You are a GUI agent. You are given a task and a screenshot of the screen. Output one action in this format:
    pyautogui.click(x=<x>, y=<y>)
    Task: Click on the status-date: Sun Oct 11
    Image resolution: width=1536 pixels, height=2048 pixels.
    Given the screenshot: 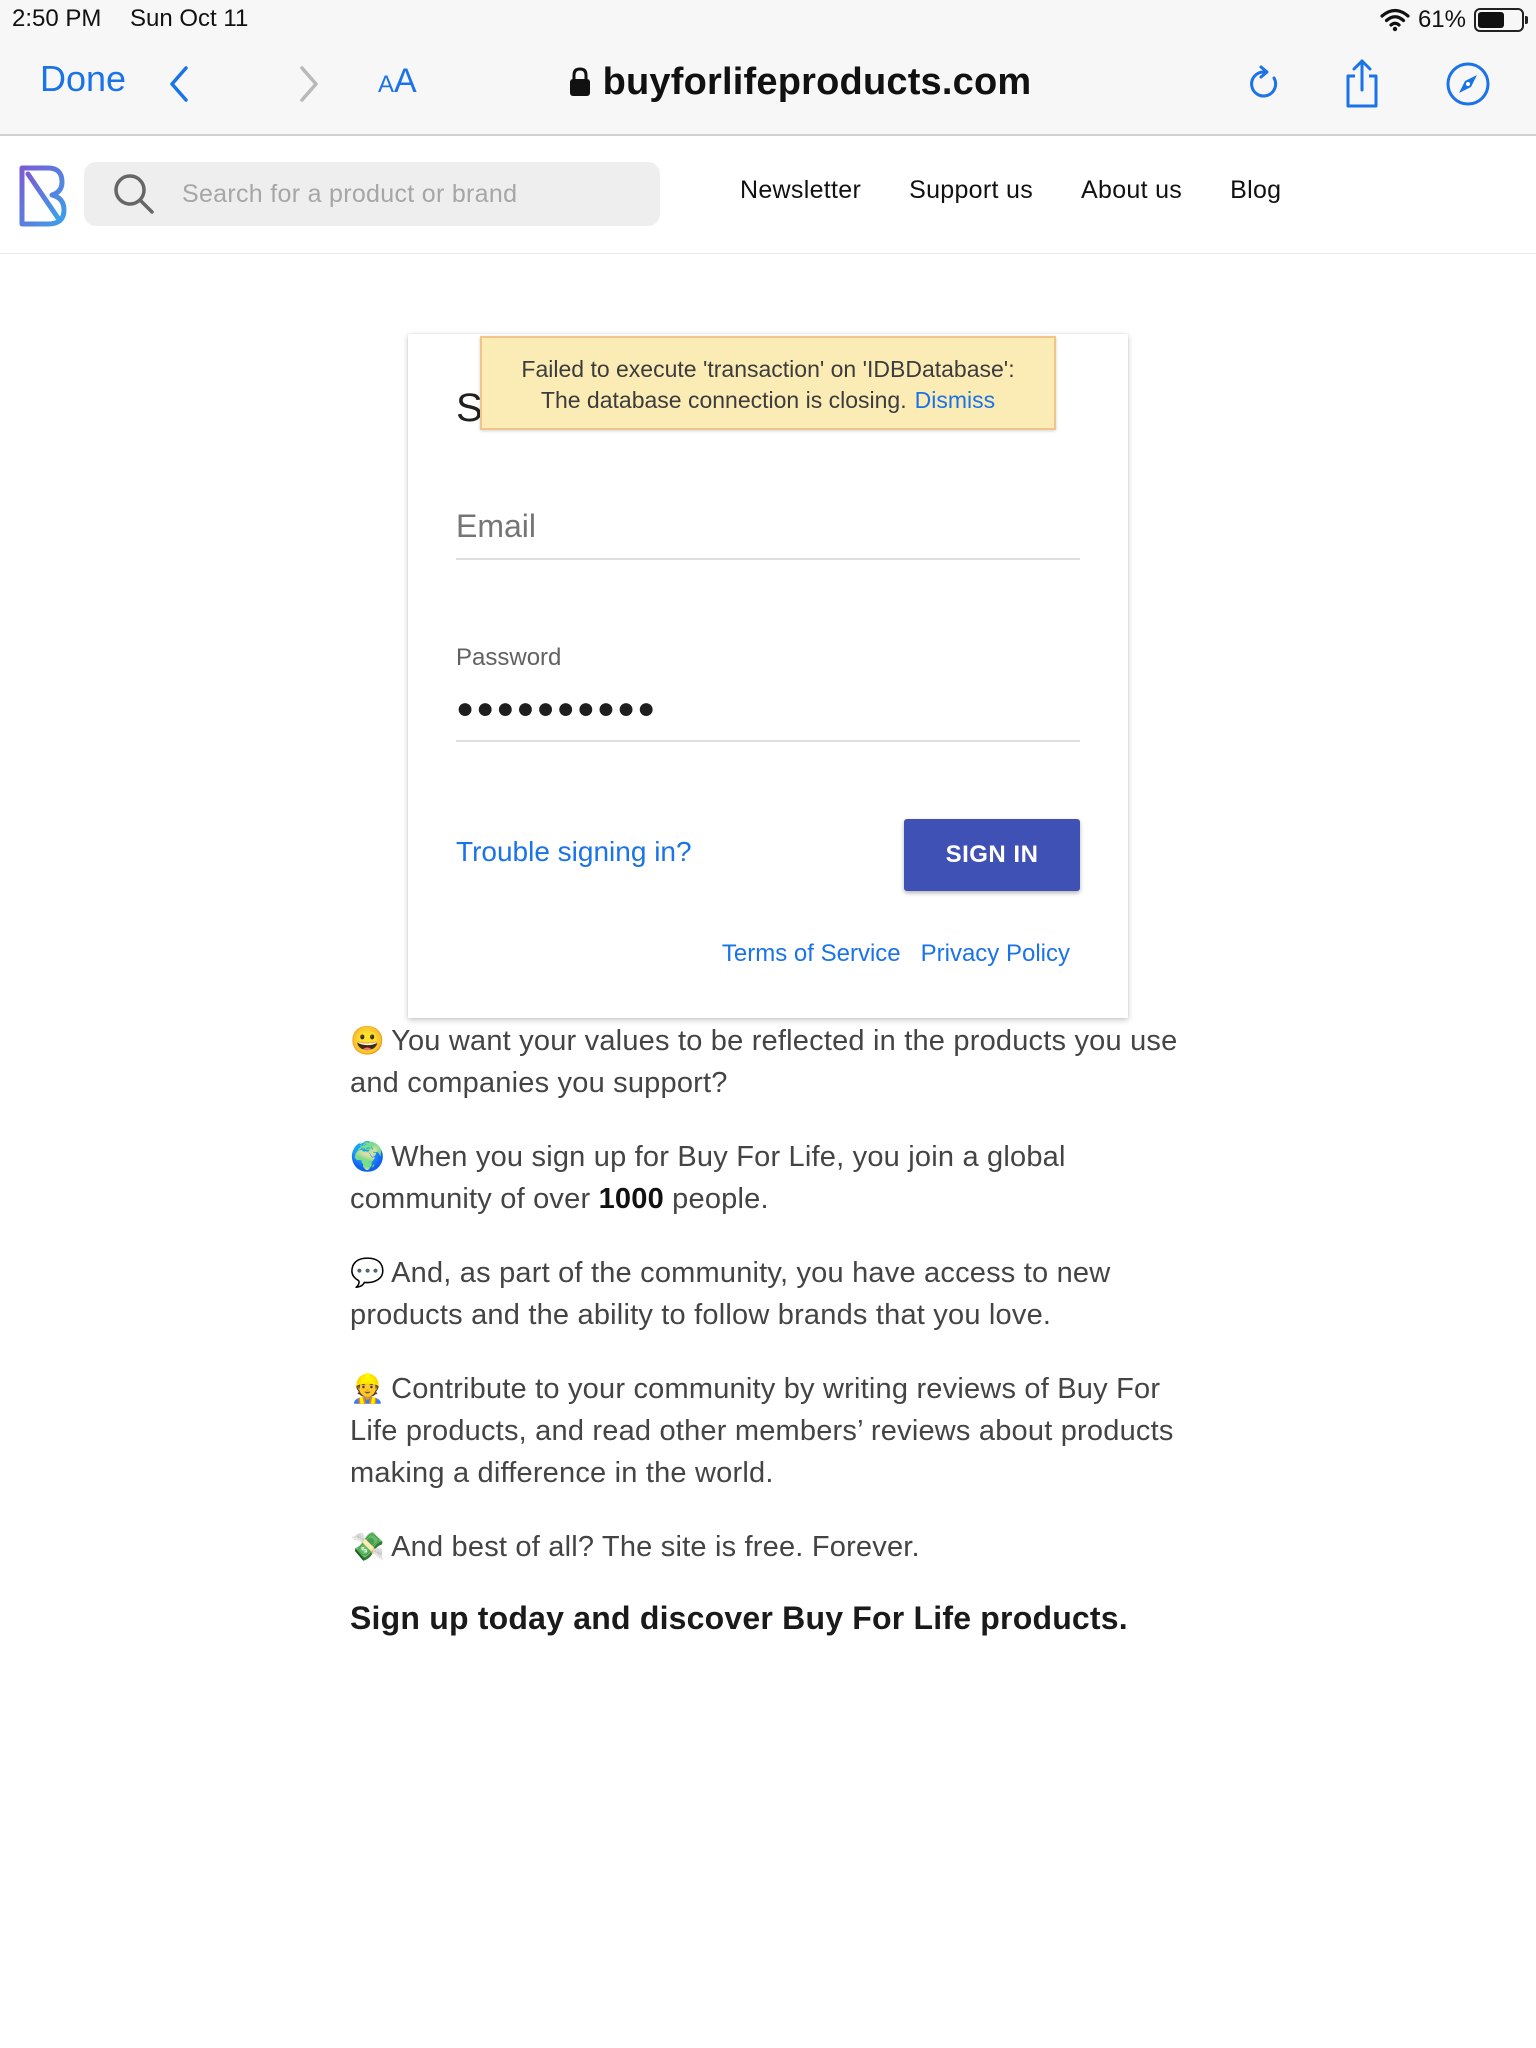 What is the action you would take?
    pyautogui.click(x=189, y=18)
    